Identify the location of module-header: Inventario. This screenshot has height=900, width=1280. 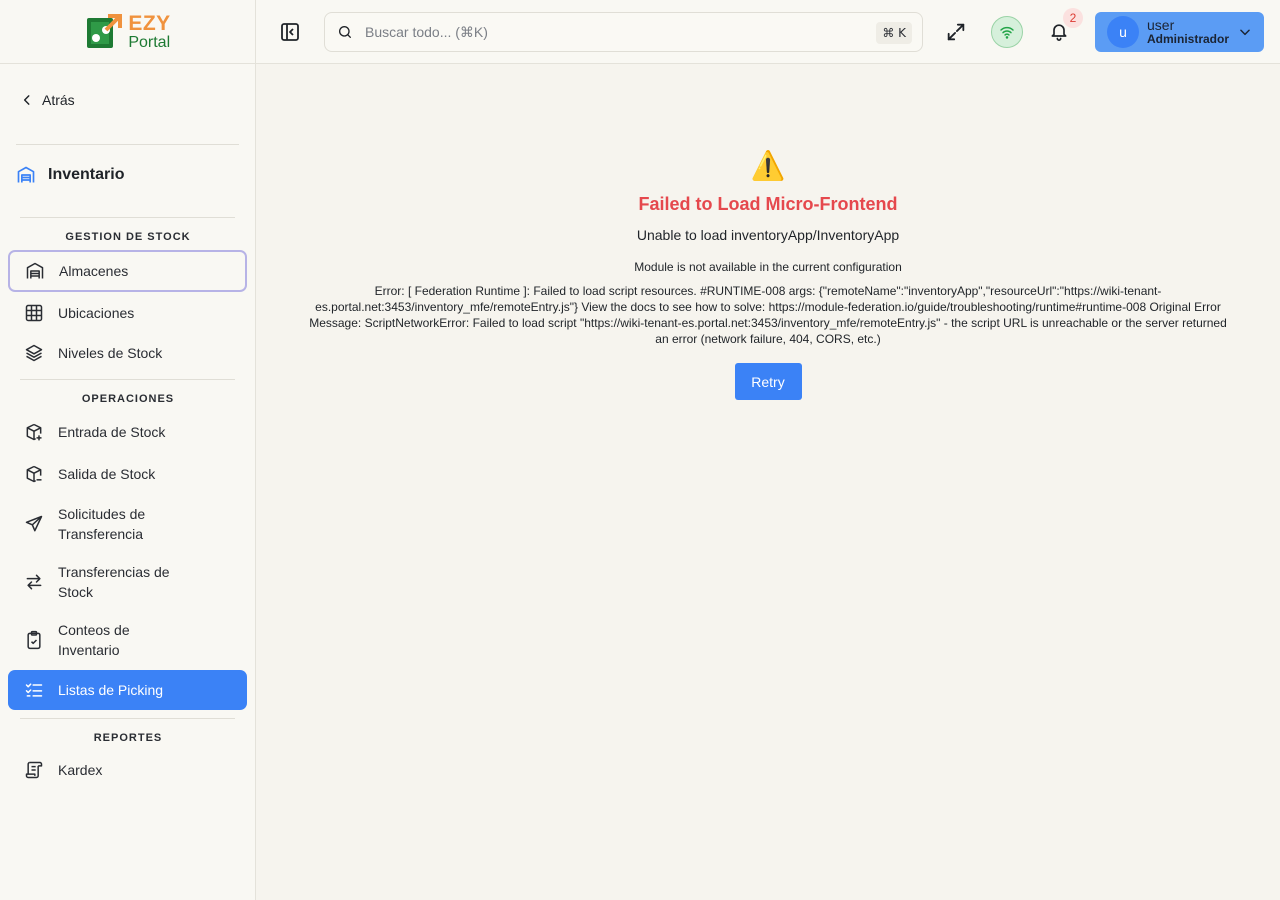
(70, 175).